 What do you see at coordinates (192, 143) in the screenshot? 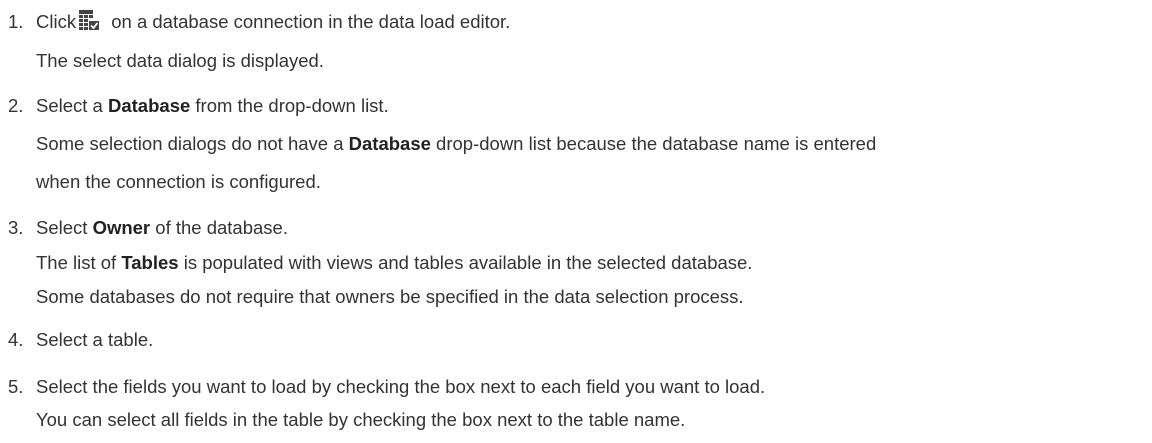
I see `step-text: Some selection dialogs do not have a` at bounding box center [192, 143].